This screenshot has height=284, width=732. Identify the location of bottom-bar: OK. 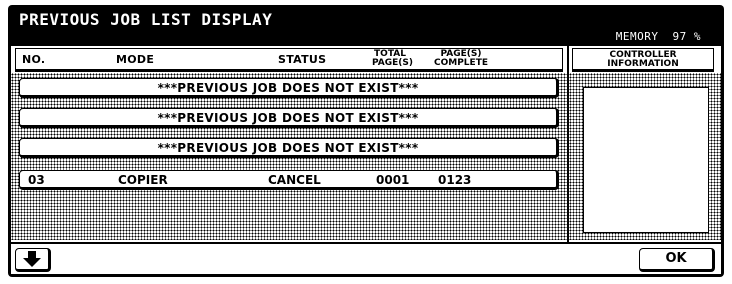
(366, 258).